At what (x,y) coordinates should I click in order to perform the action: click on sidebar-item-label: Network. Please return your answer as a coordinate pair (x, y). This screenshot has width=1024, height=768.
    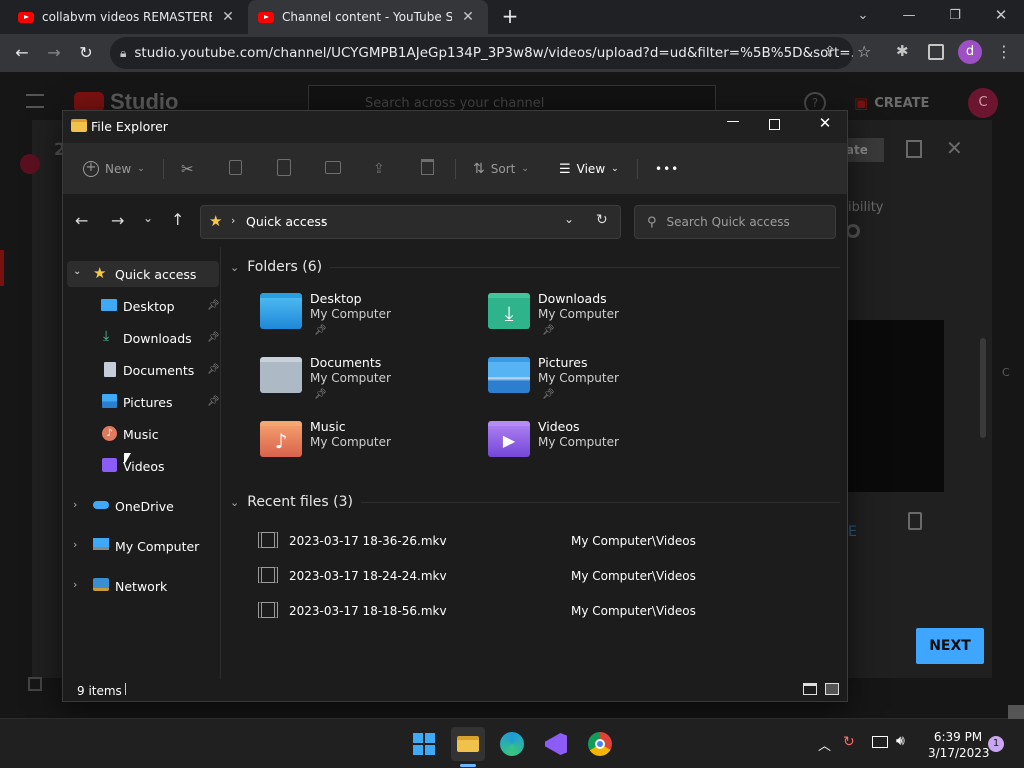
    Looking at the image, I should click on (141, 586).